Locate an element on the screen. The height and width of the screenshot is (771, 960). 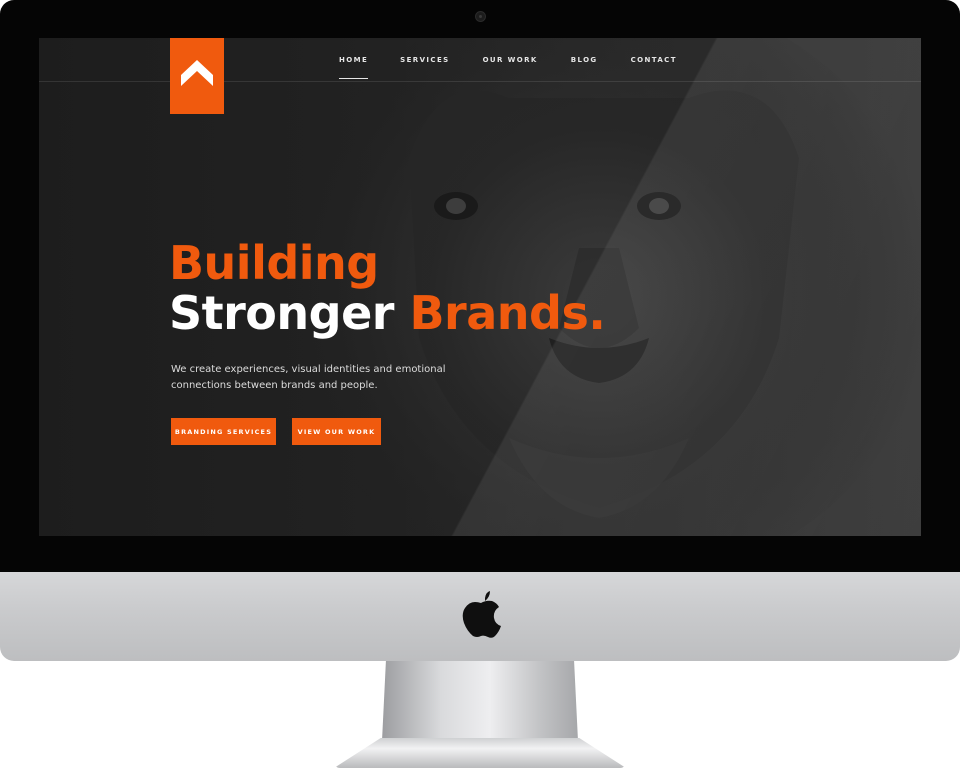
main-nav: HOME SERVICES OUR WORK BLOG CONTACT is located at coordinates (508, 67).